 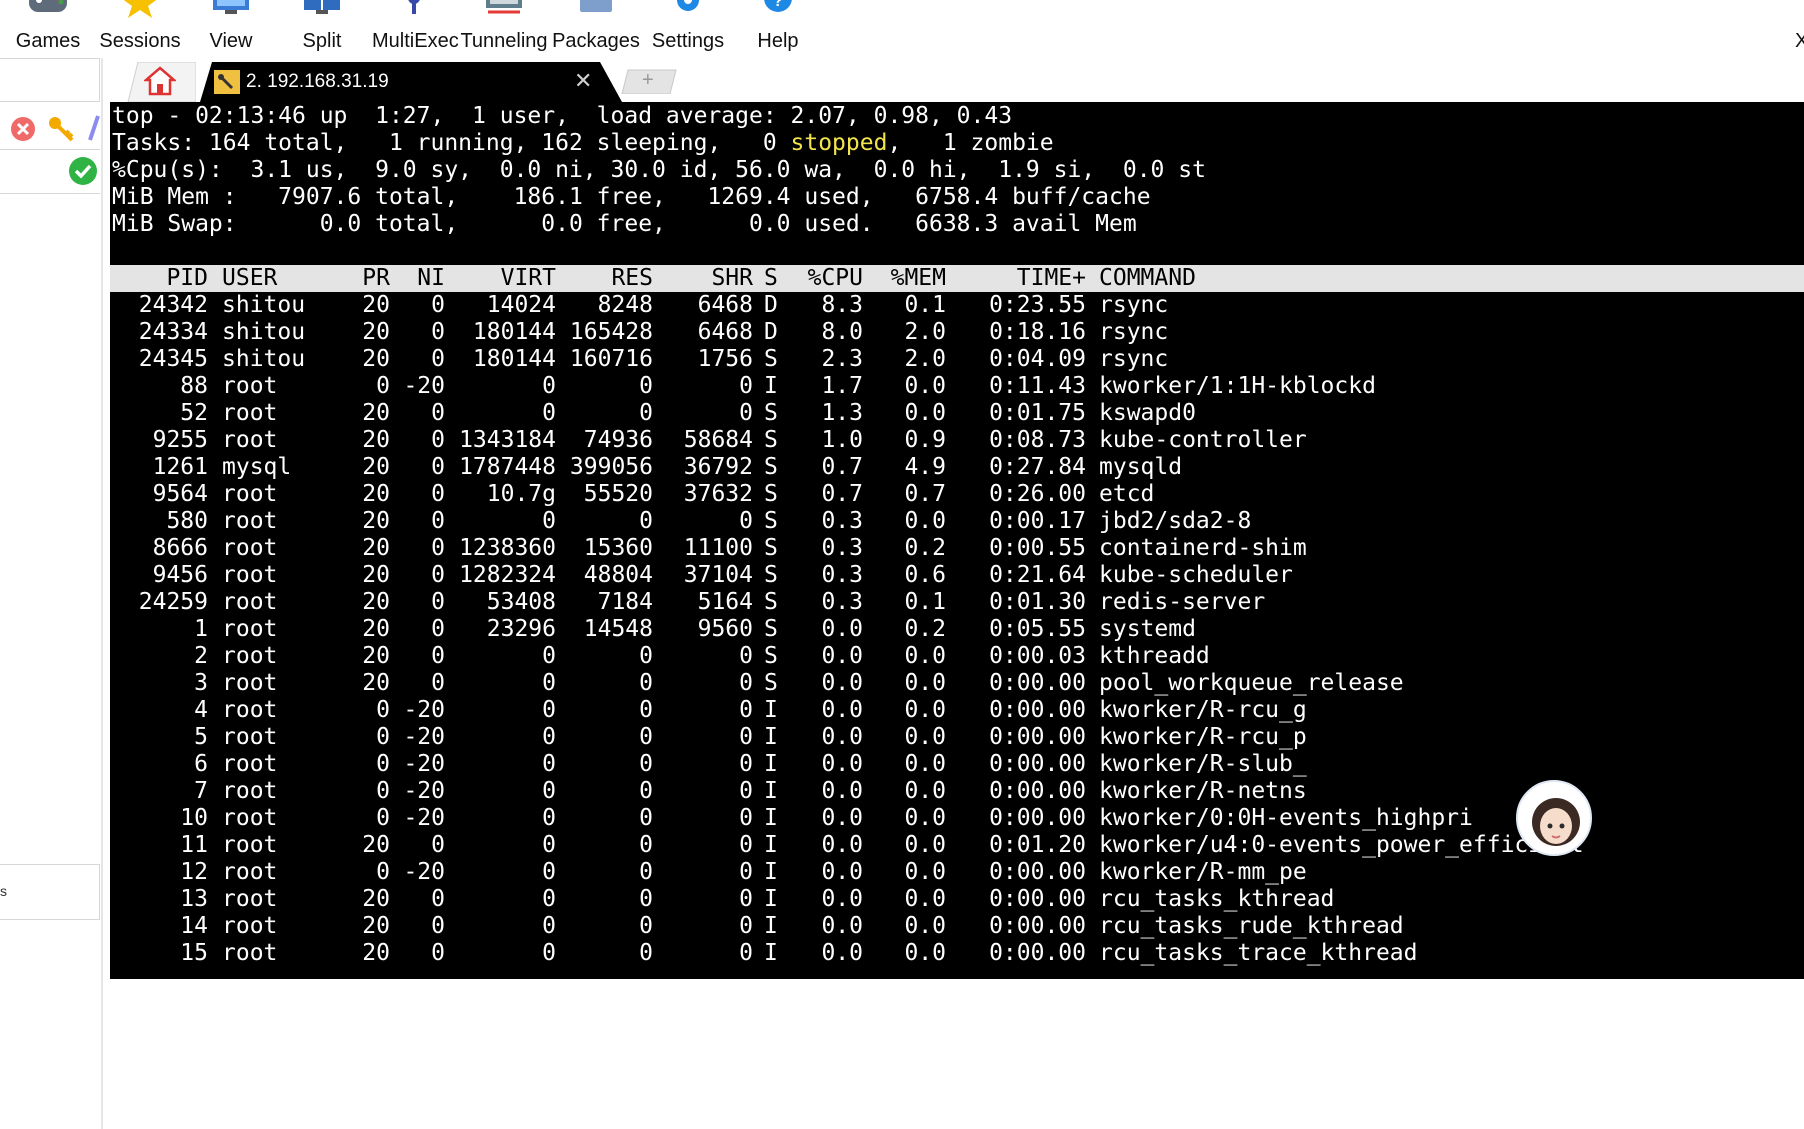 What do you see at coordinates (231, 29) in the screenshot?
I see `toolbar-view-button: View` at bounding box center [231, 29].